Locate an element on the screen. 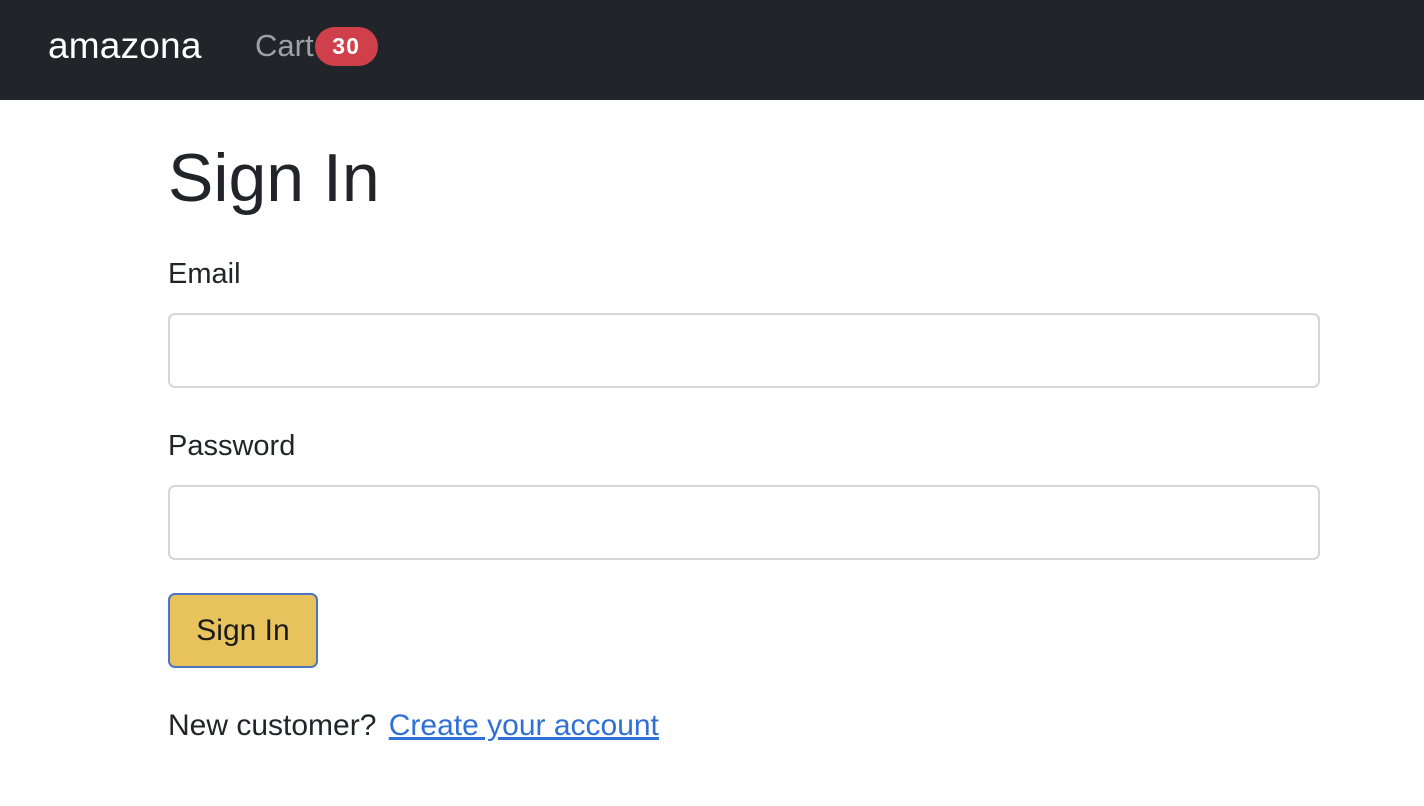 The image size is (1424, 806). new-customer-row: New customer? Create your account is located at coordinates (413, 726).